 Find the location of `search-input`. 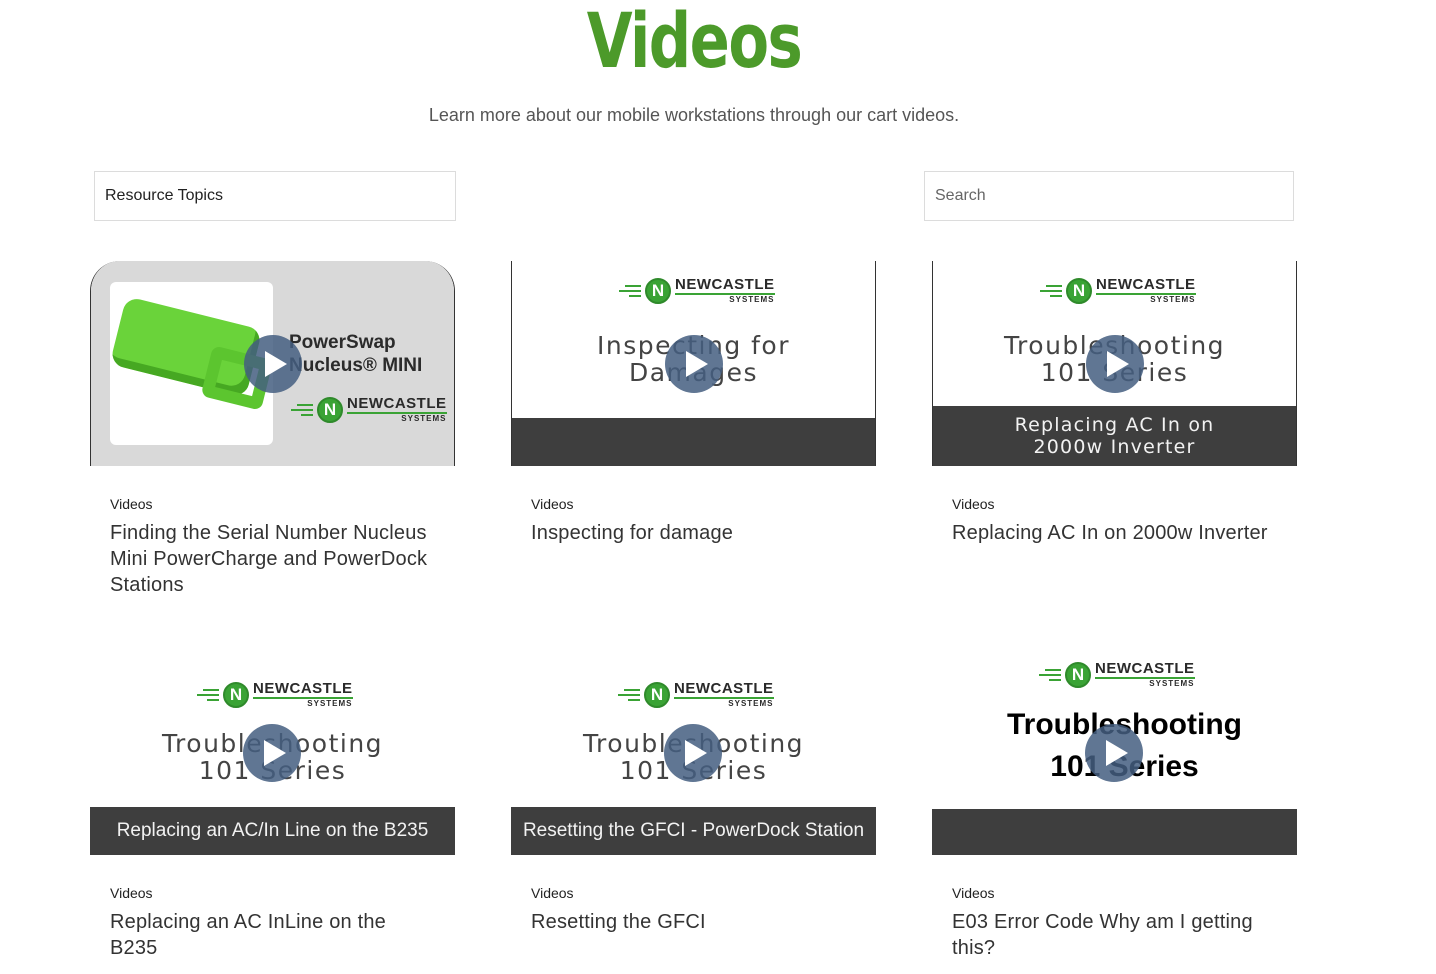

search-input is located at coordinates (1109, 196).